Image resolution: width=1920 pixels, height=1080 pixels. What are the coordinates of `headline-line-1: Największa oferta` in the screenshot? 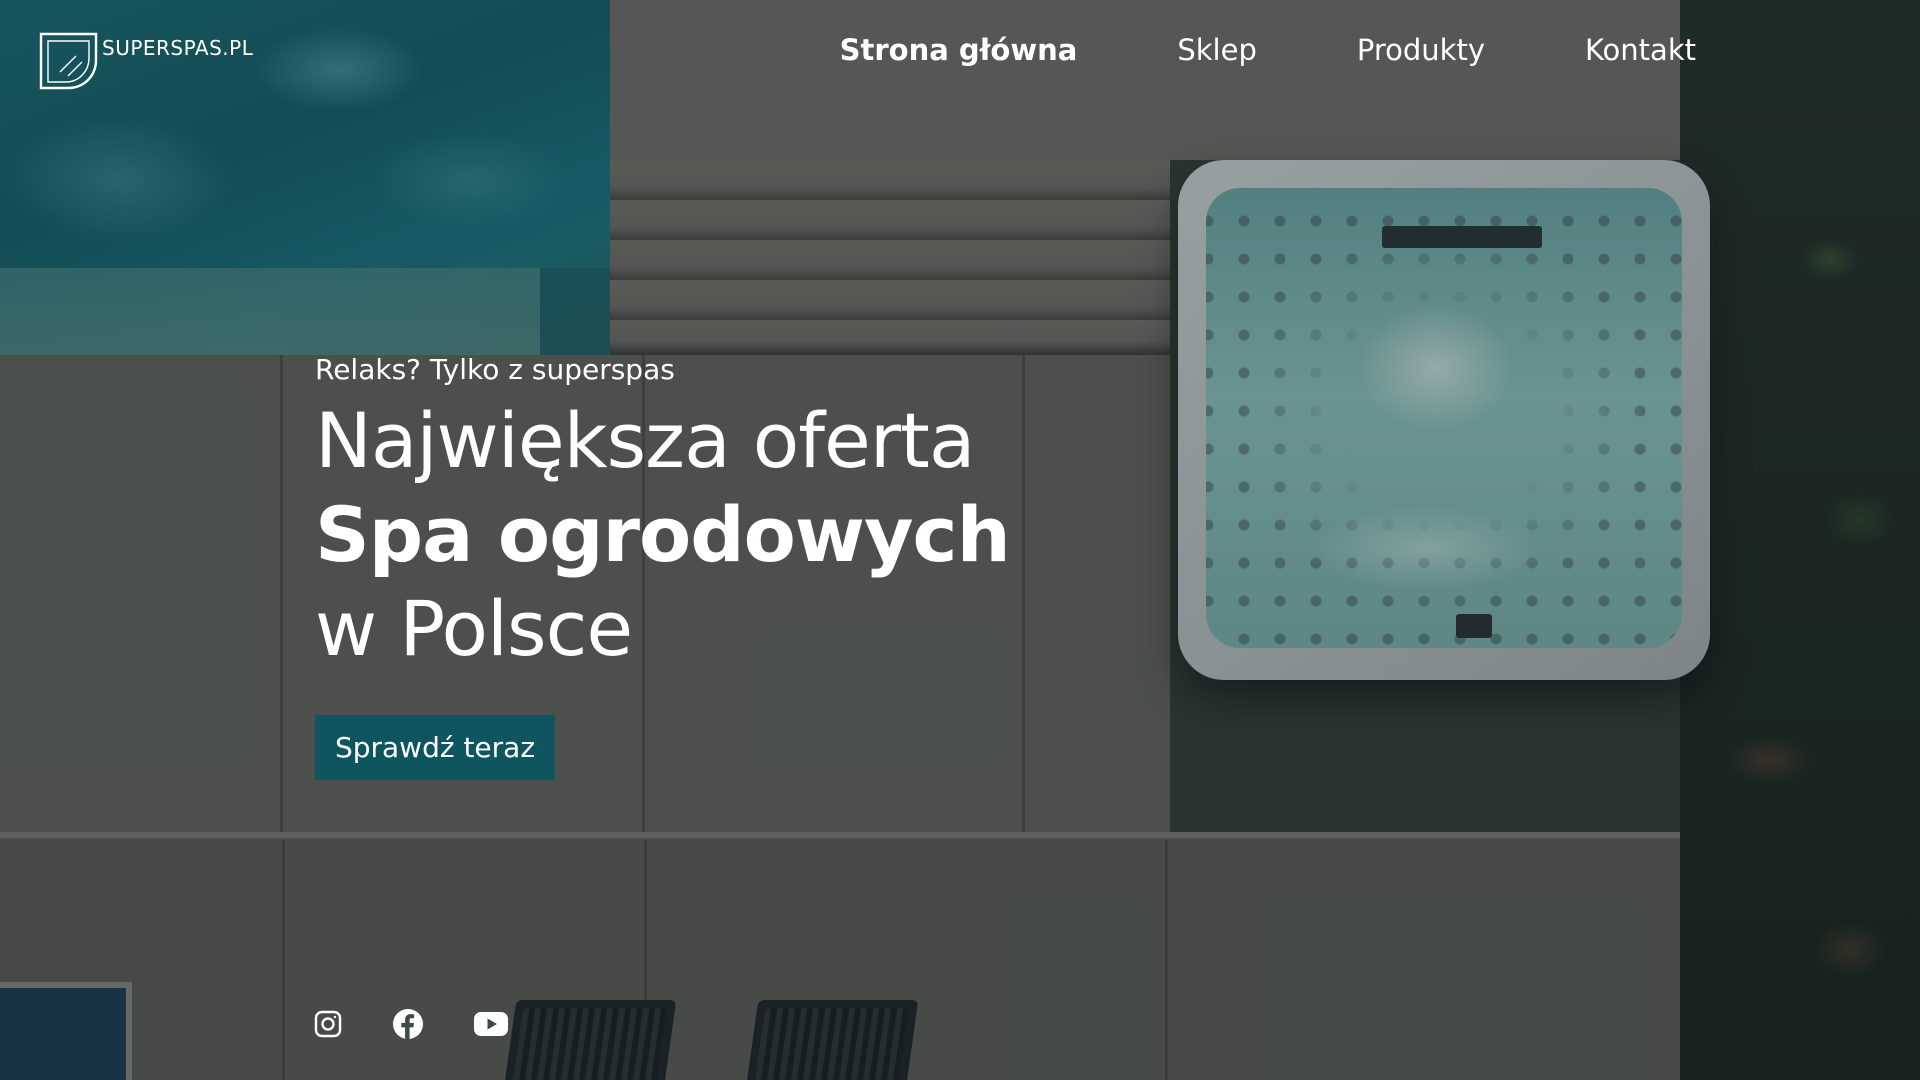 It's located at (645, 440).